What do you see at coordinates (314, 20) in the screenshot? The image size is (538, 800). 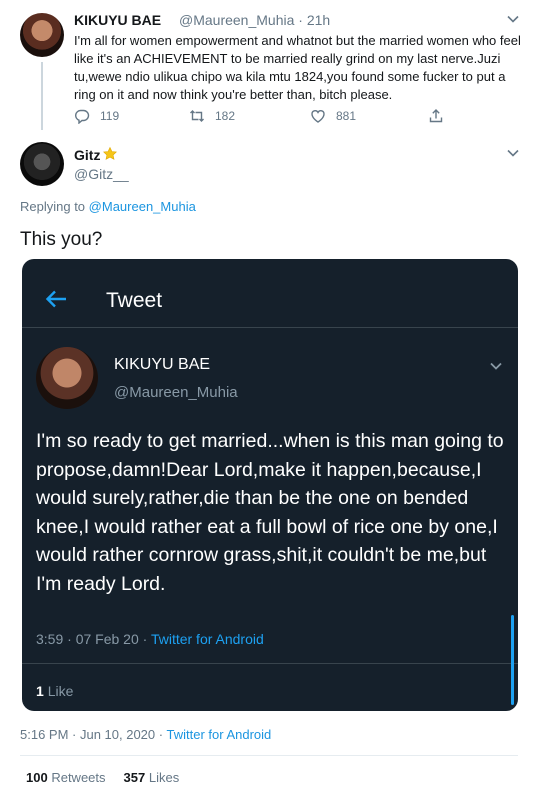 I see `tweet-time: · 21h` at bounding box center [314, 20].